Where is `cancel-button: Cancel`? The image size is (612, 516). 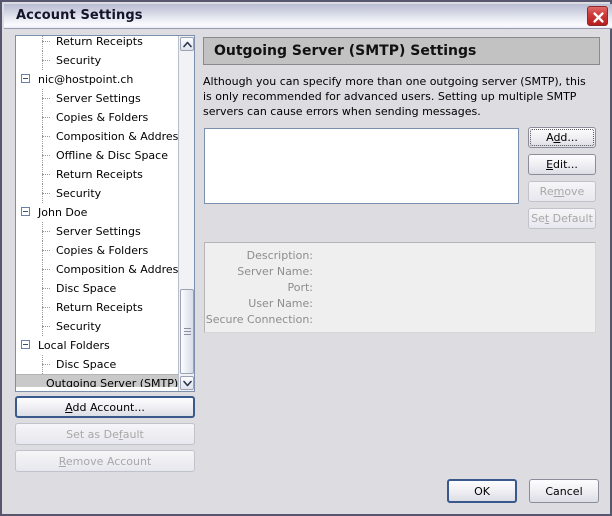 cancel-button: Cancel is located at coordinates (564, 491).